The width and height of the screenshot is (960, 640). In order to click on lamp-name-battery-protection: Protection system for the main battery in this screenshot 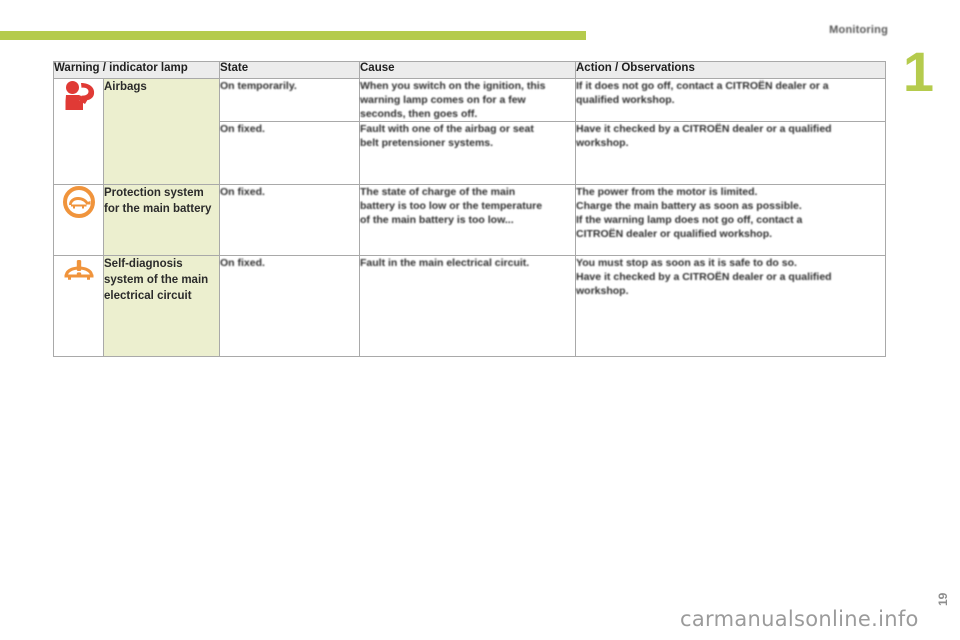, I will do `click(161, 220)`.